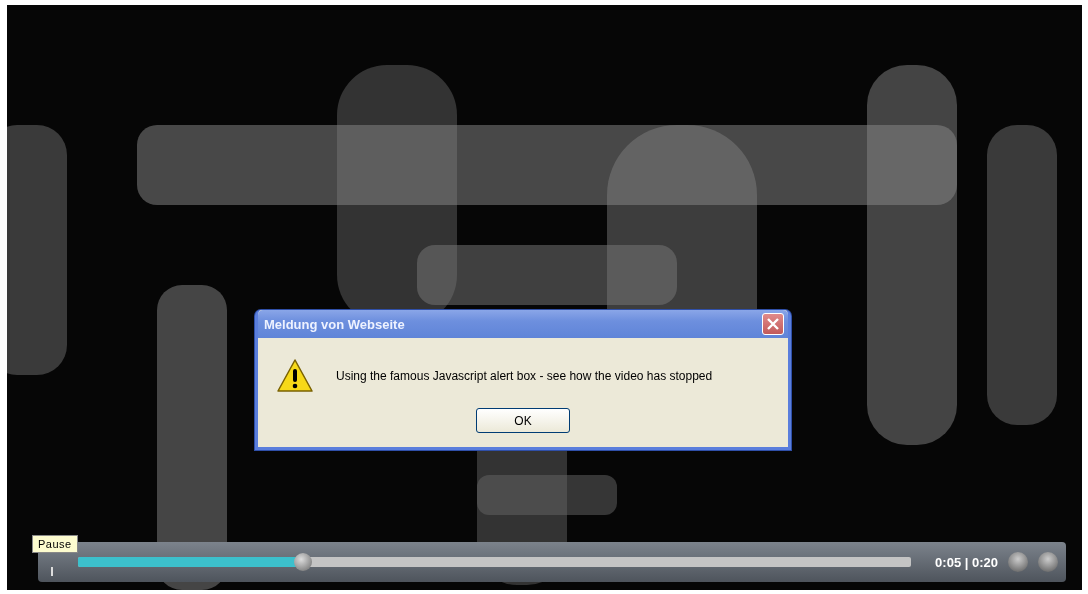 This screenshot has height=594, width=1088. What do you see at coordinates (52, 571) in the screenshot?
I see `position-marker` at bounding box center [52, 571].